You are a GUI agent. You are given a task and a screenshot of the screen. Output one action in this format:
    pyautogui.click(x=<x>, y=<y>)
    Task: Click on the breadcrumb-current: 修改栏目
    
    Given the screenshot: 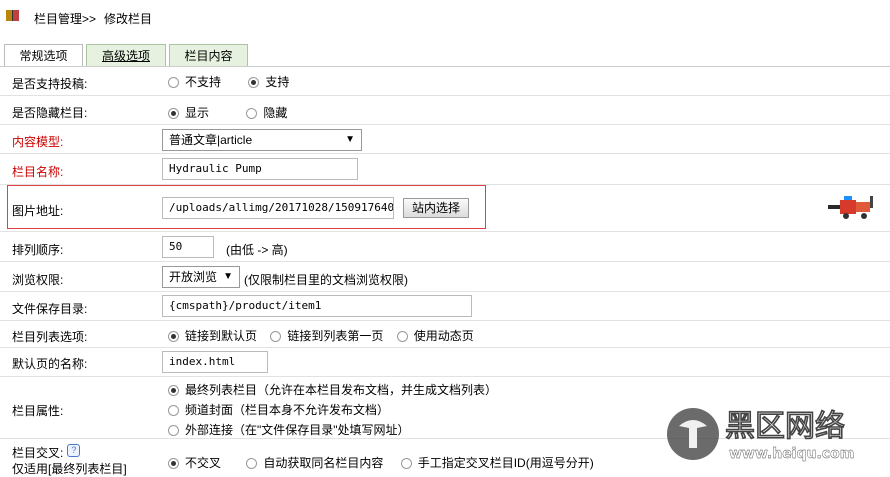 What is the action you would take?
    pyautogui.click(x=128, y=19)
    